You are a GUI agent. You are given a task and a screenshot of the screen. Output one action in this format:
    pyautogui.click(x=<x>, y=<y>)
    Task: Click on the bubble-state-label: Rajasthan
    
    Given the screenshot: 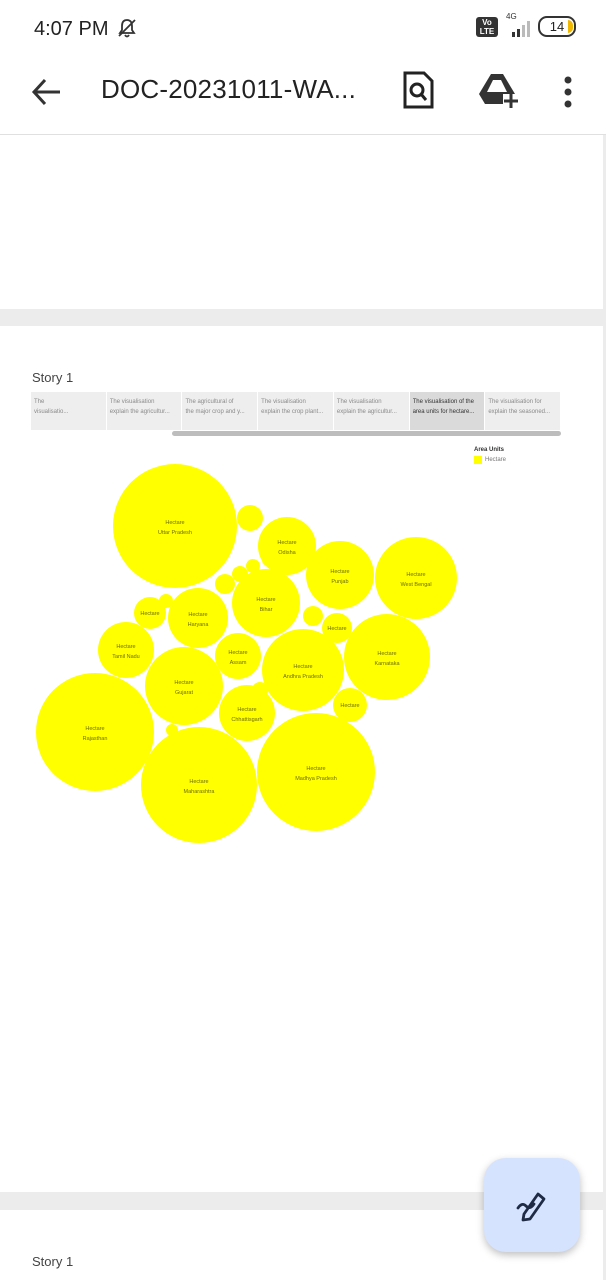 What is the action you would take?
    pyautogui.click(x=95, y=739)
    